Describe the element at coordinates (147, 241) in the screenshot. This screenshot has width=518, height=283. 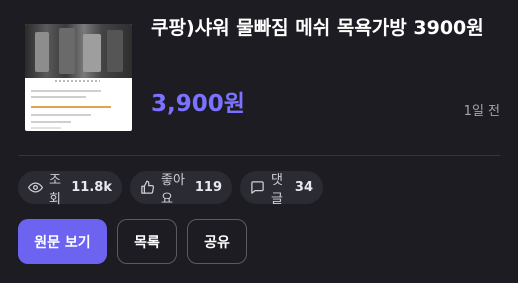
I see `list-button: 목록` at that location.